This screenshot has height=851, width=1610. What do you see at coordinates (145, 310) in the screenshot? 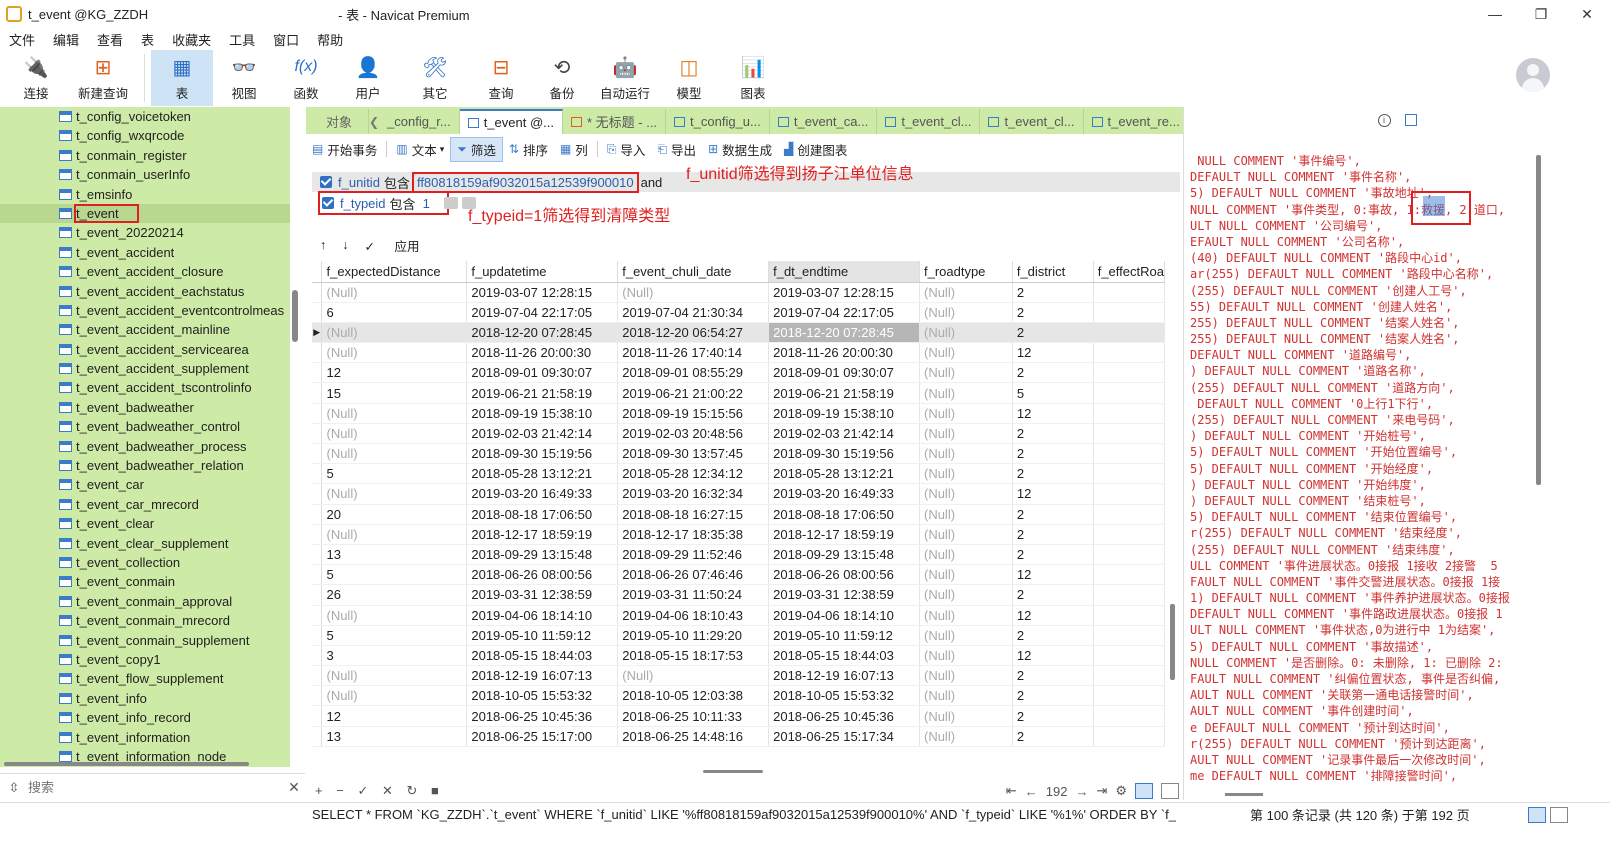
I see `sidebar-item-t-event-accident-eventcontrolmeas: t_event_accident_eventcontrolmeas` at bounding box center [145, 310].